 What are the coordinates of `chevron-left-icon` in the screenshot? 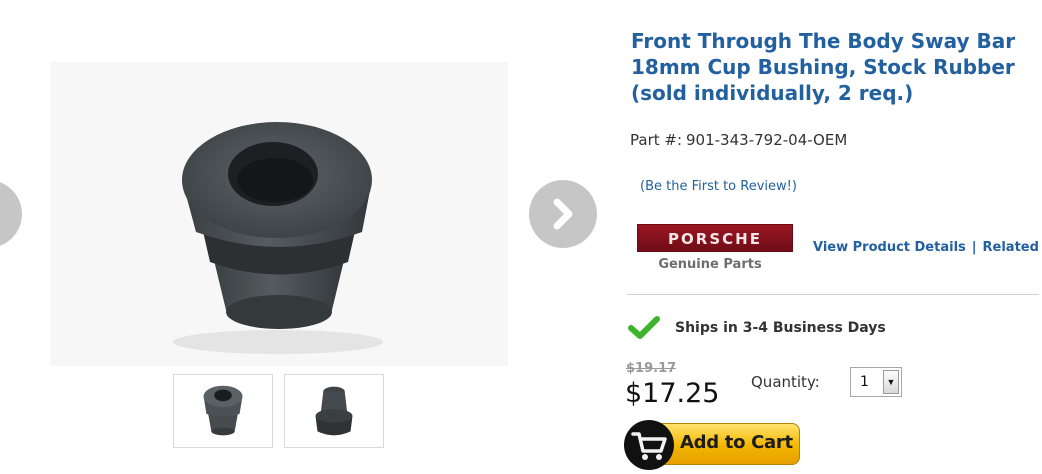 It's located at (11, 214).